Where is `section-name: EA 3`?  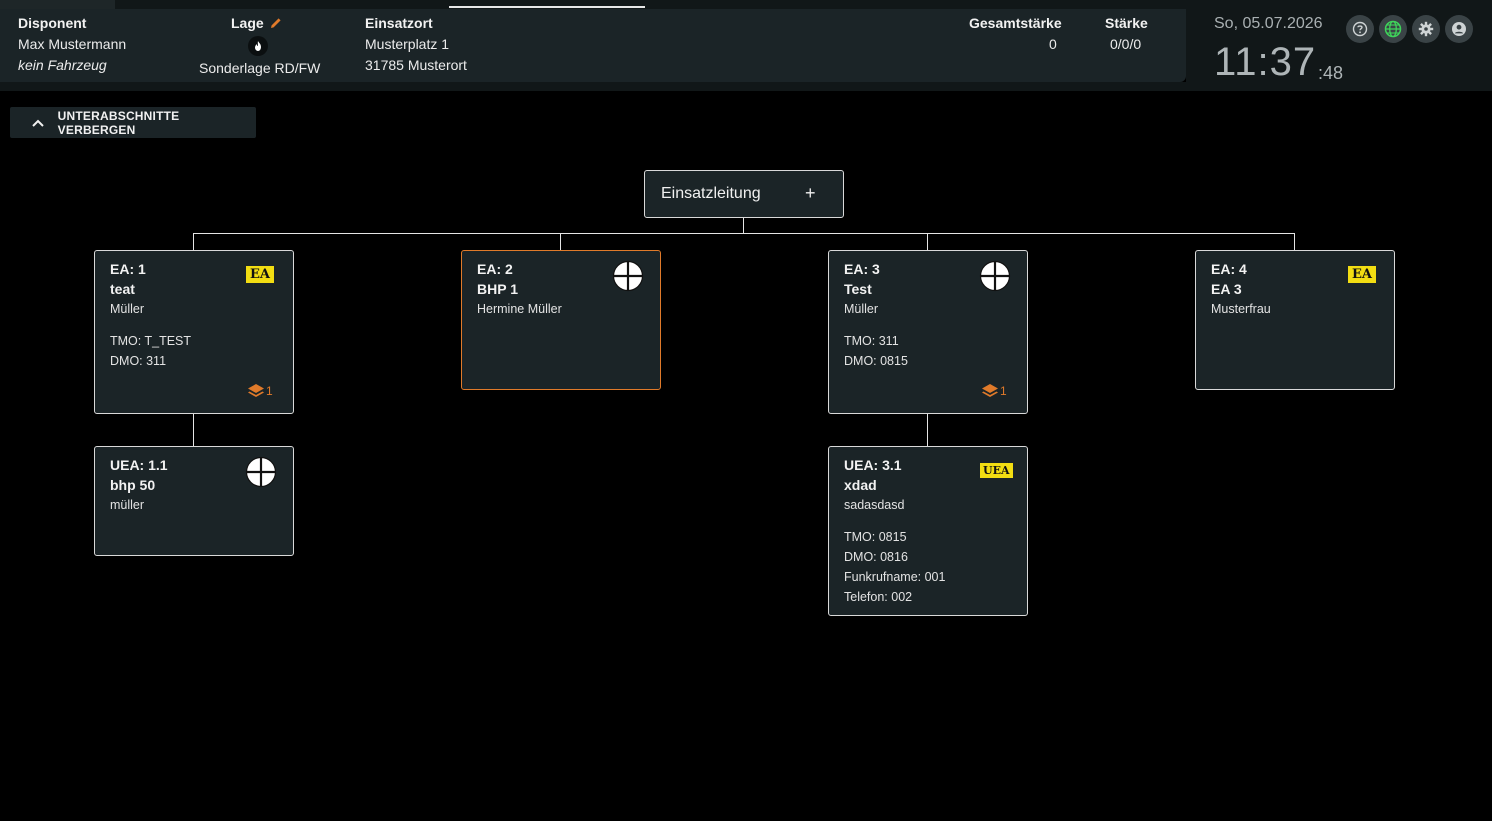
section-name: EA 3 is located at coordinates (1226, 289).